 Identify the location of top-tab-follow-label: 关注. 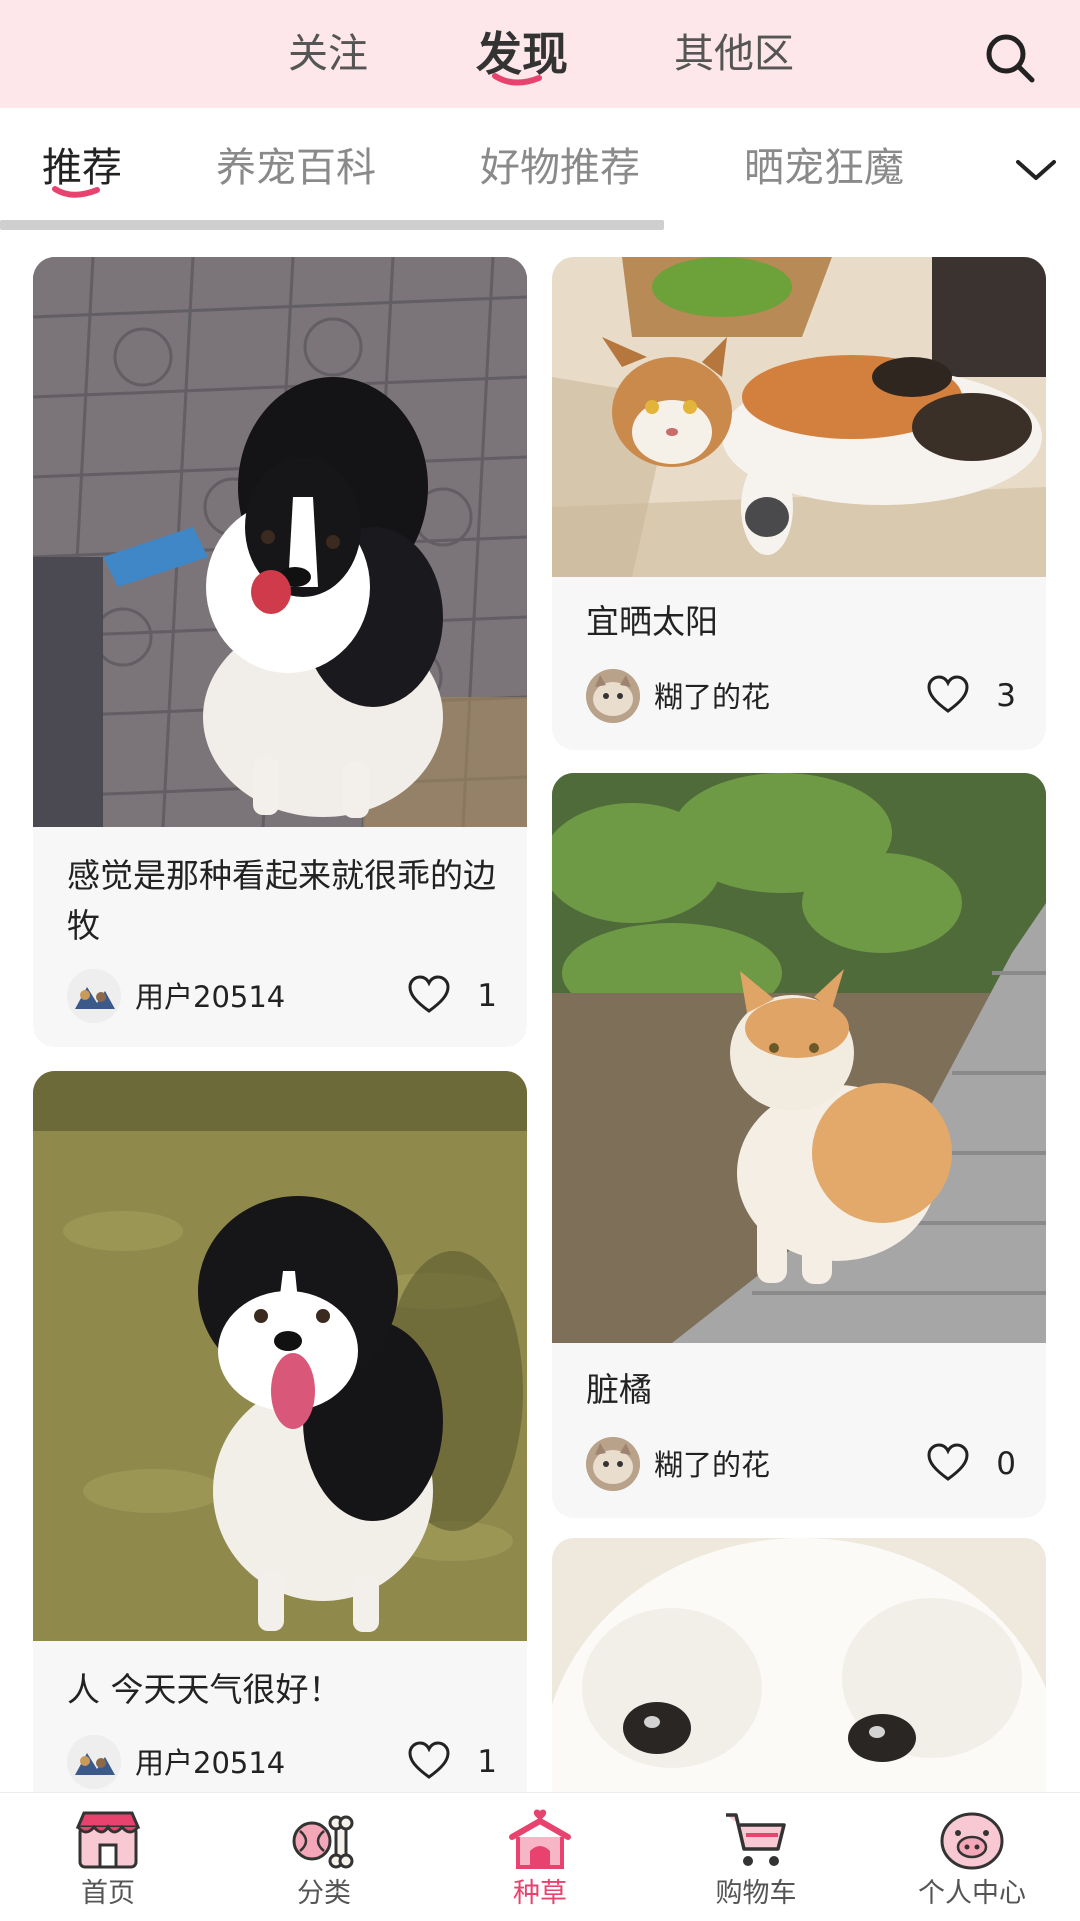
(328, 54).